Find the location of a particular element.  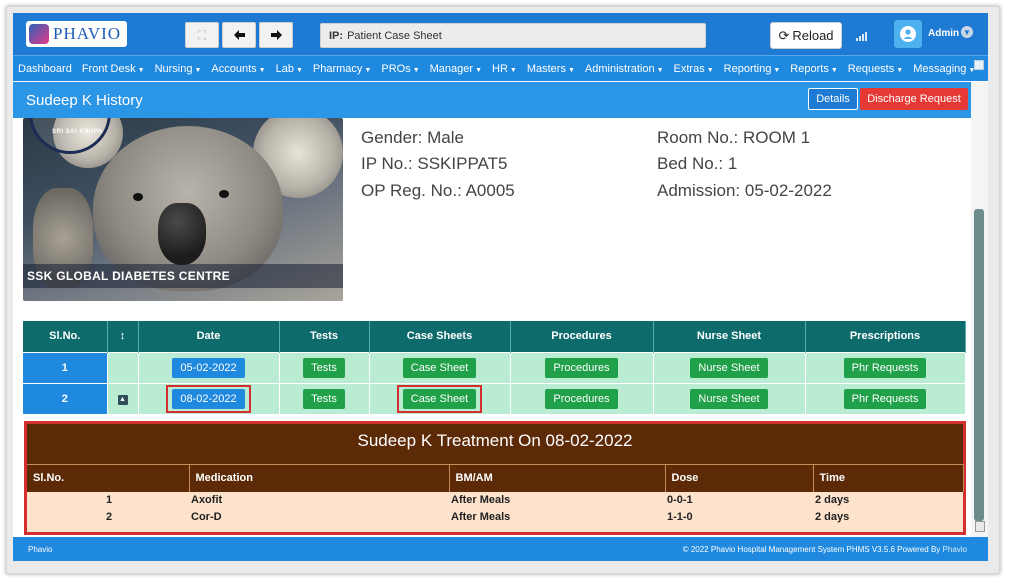

discharge-request-button: Discharge Request is located at coordinates (914, 99).